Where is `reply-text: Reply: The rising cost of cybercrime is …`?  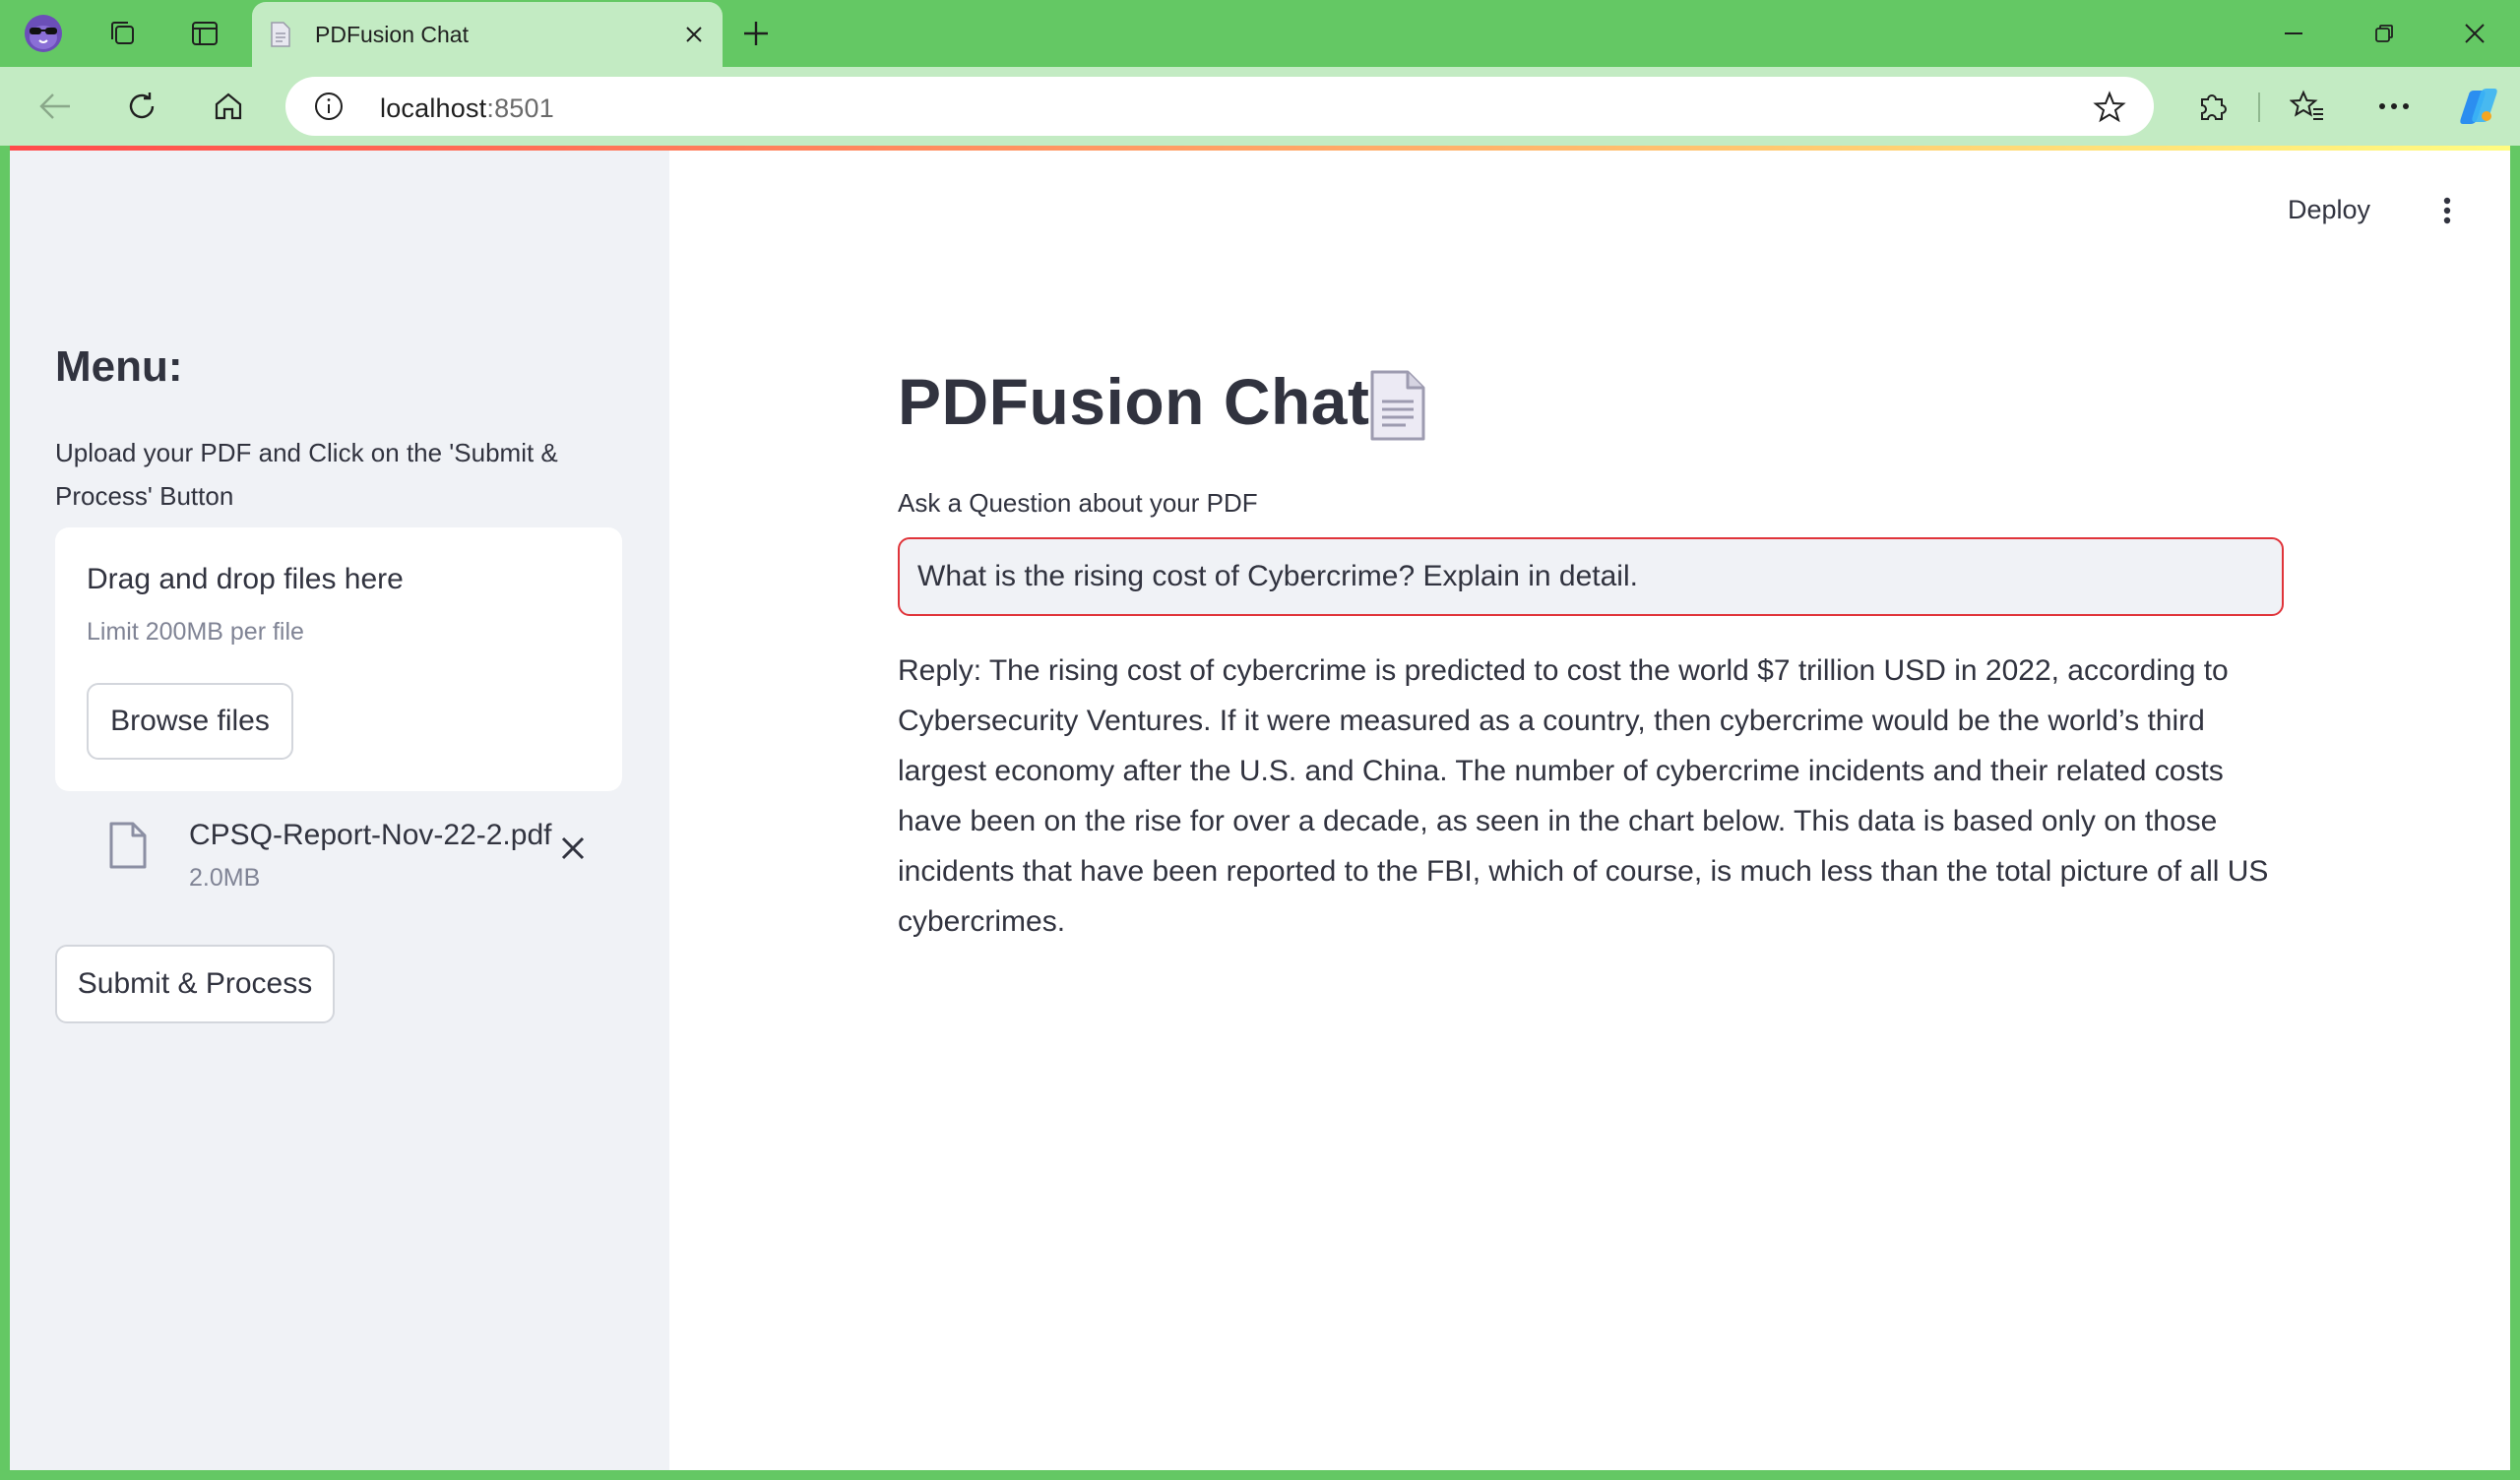 reply-text: Reply: The rising cost of cybercrime is … is located at coordinates (1583, 796).